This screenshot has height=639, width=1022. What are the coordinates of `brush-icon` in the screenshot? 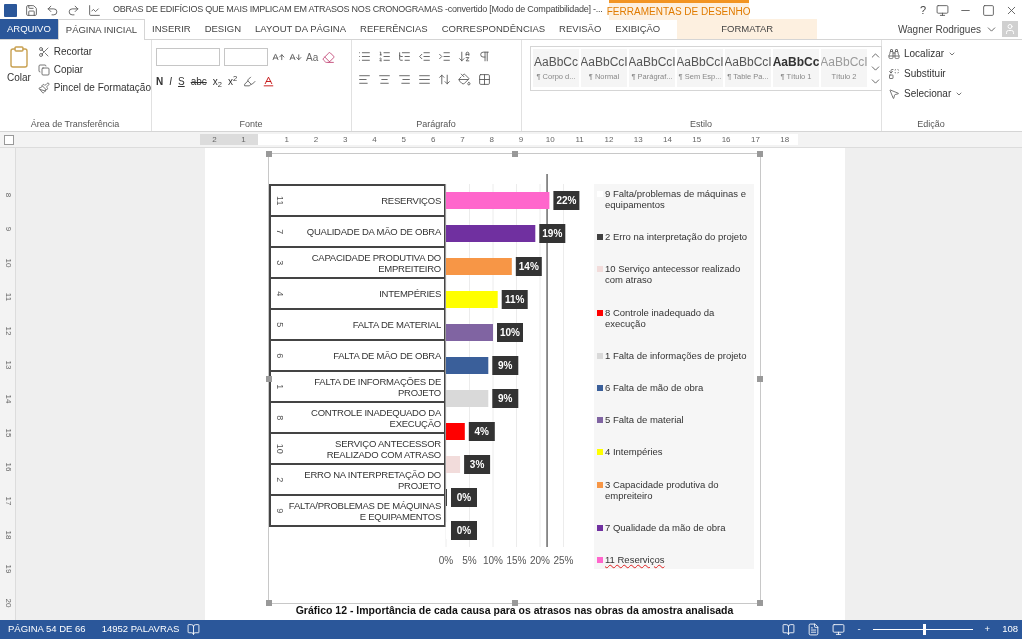 It's located at (43, 87).